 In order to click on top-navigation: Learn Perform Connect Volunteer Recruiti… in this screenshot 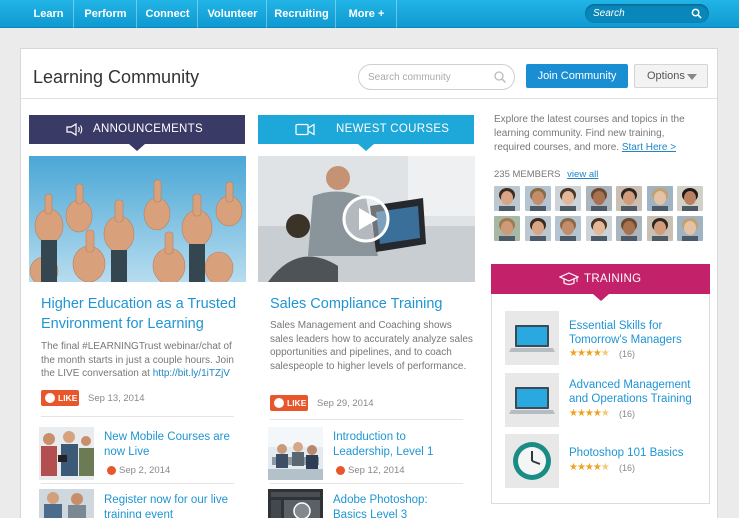, I will do `click(369, 14)`.